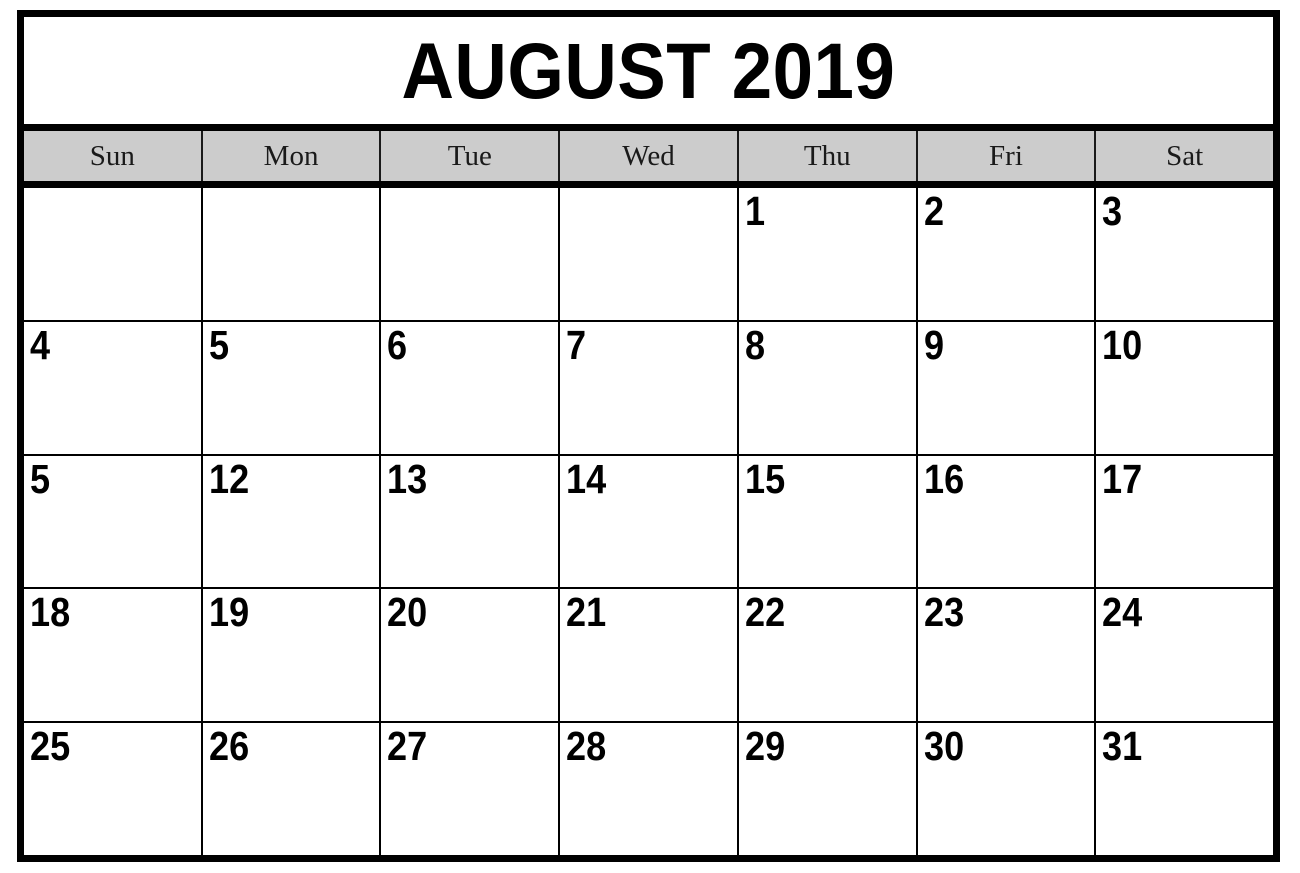 The height and width of the screenshot is (873, 1300). What do you see at coordinates (765, 478) in the screenshot?
I see `date-number: 15` at bounding box center [765, 478].